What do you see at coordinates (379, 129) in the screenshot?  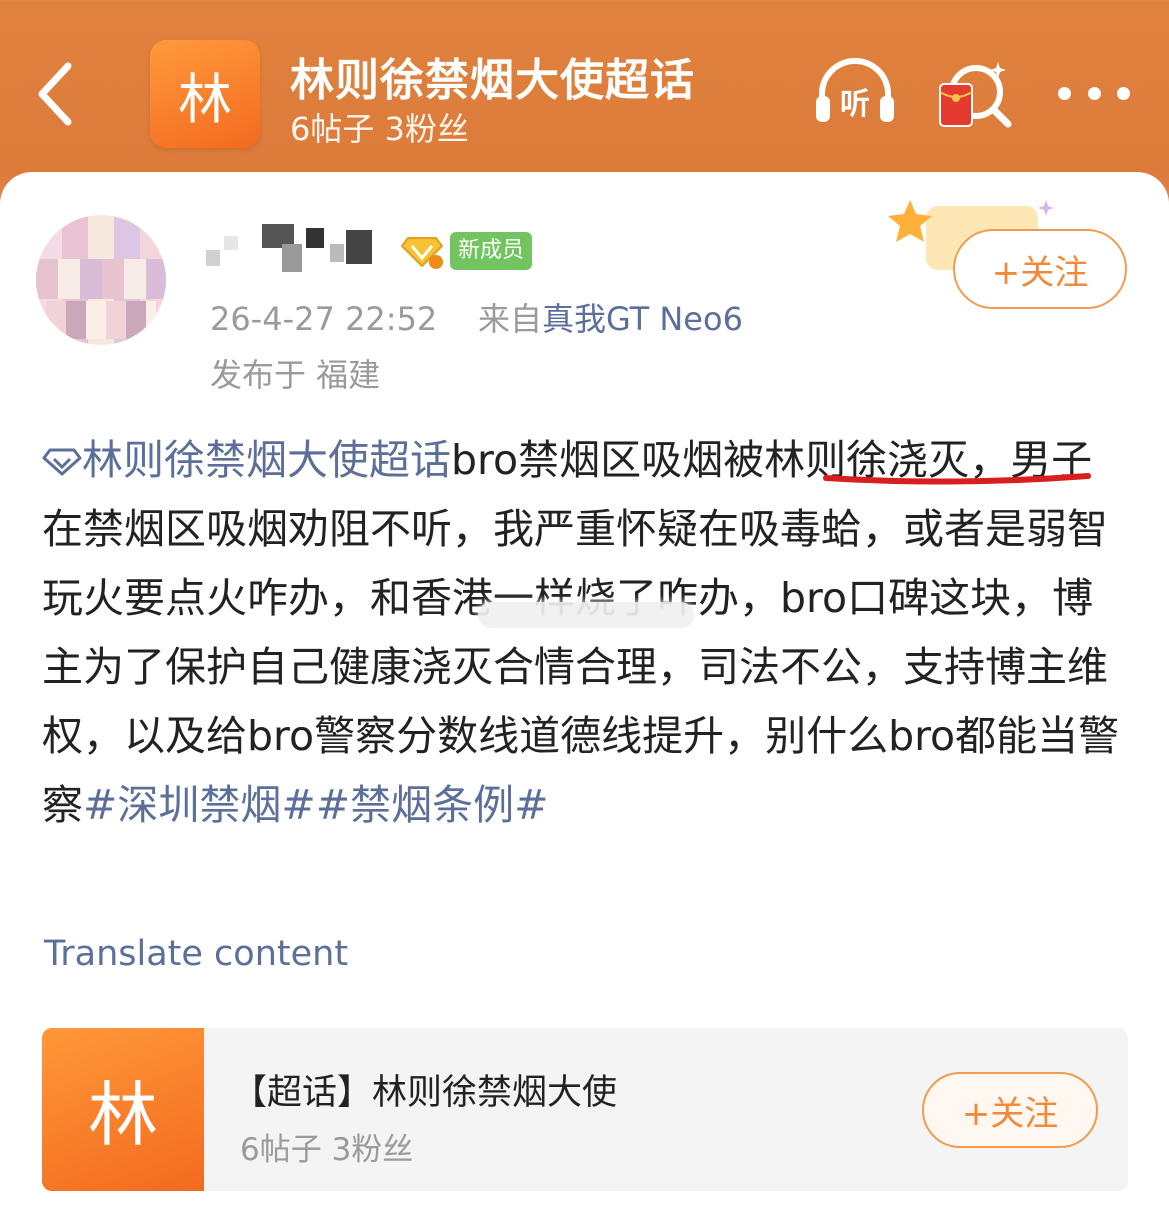 I see `page-subtitle: 6帖子 3粉丝` at bounding box center [379, 129].